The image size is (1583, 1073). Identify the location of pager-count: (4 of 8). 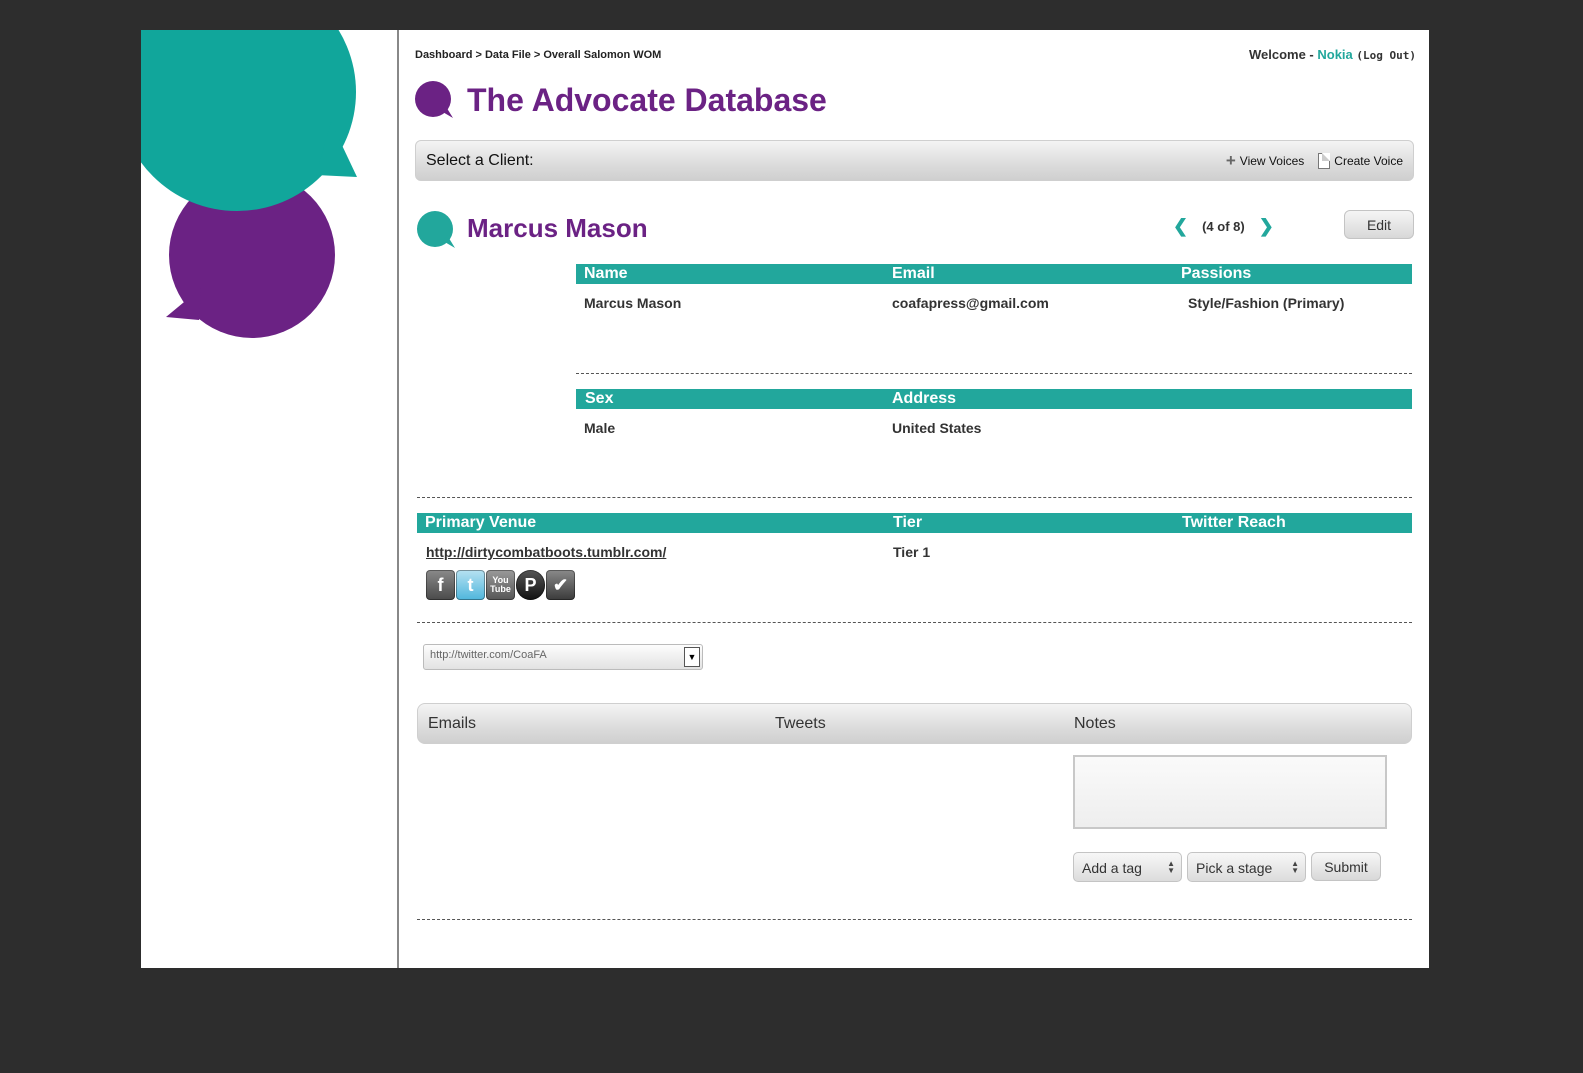
(1223, 226).